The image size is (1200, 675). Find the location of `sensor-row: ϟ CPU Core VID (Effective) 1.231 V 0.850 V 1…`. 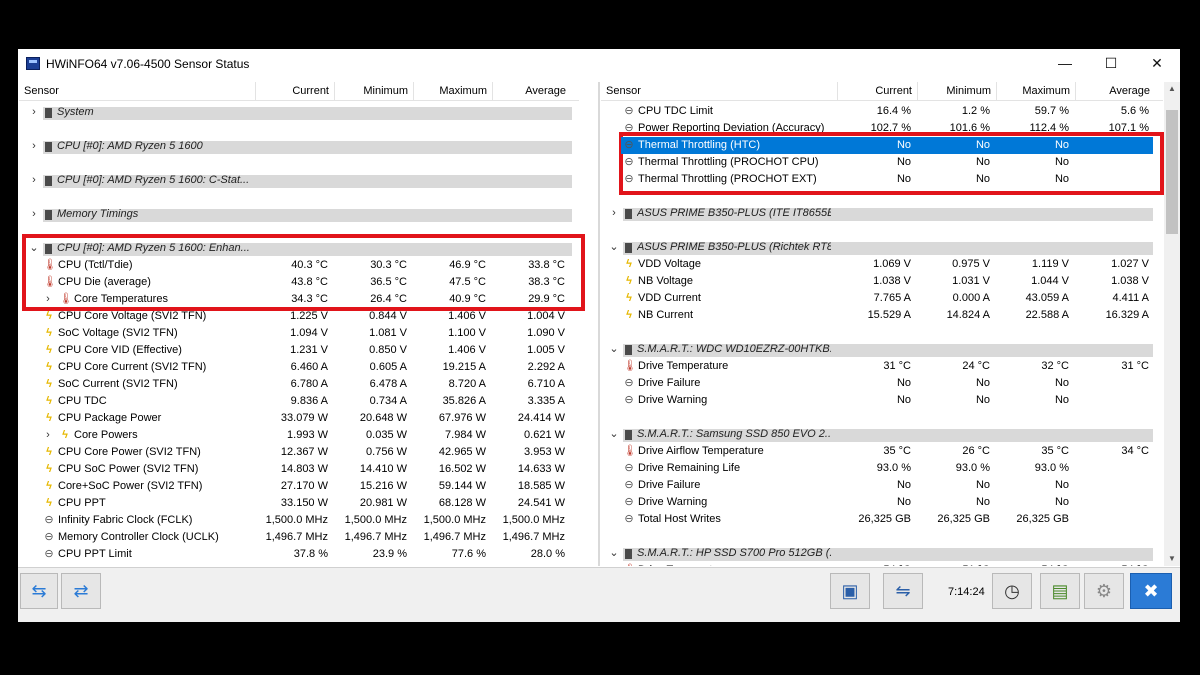

sensor-row: ϟ CPU Core VID (Effective) 1.231 V 0.850 V 1… is located at coordinates (299, 350).